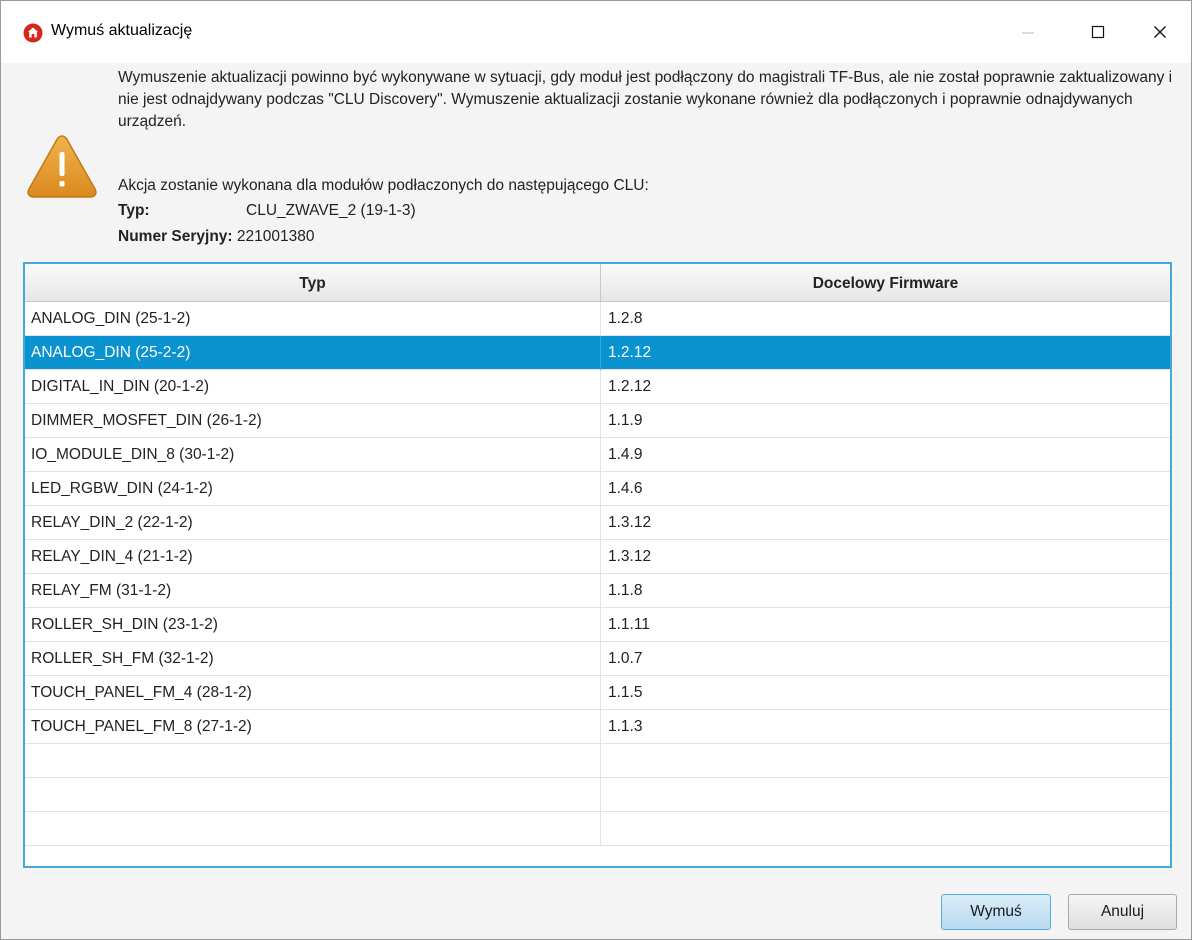  I want to click on table-row: ROLLER_SH_FM (32-1-2) 1.0.7, so click(597, 659).